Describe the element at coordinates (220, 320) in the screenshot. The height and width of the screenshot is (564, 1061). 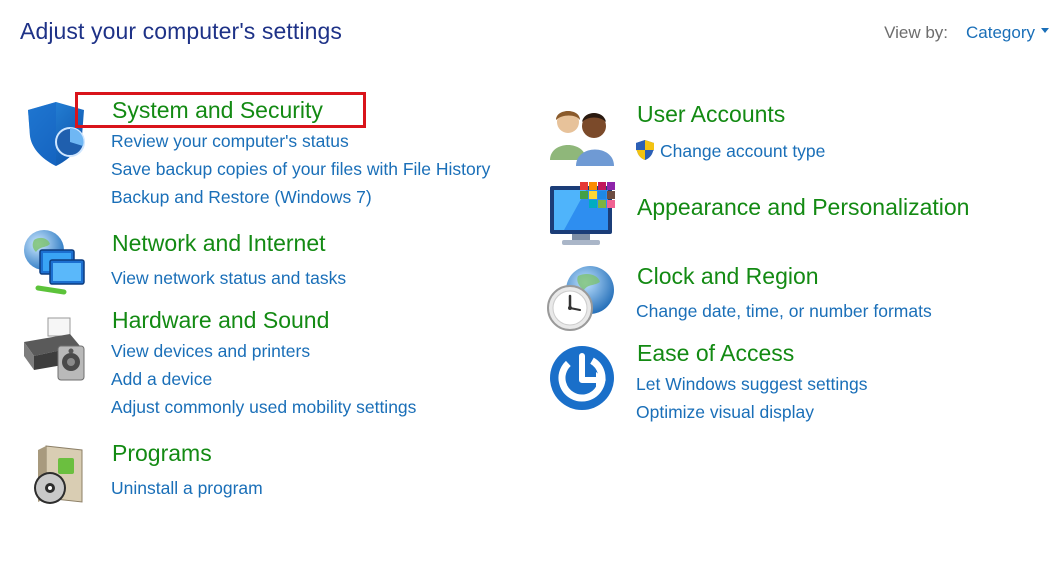
I see `category-title-hardware-sound: Hardware and Sound` at that location.